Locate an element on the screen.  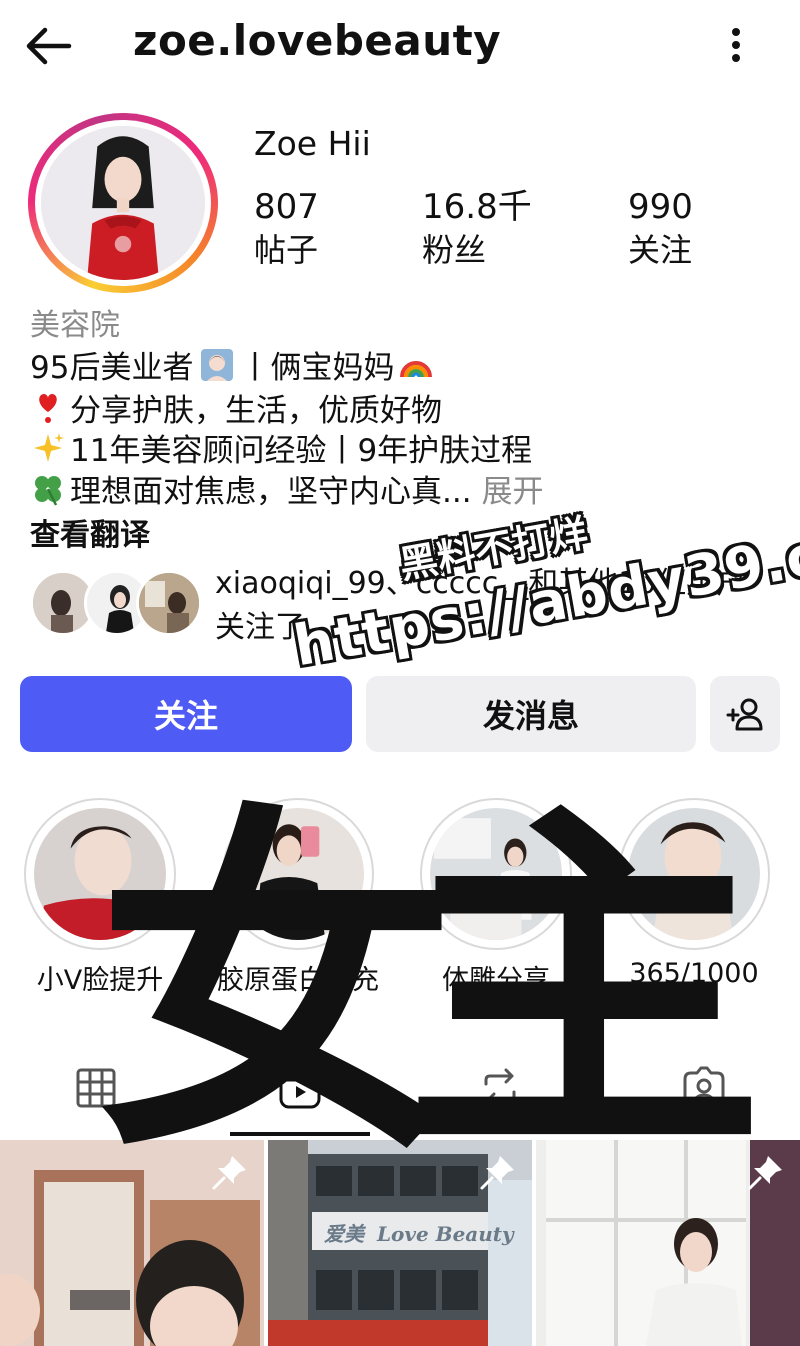
message-button: 发消息 is located at coordinates (531, 714).